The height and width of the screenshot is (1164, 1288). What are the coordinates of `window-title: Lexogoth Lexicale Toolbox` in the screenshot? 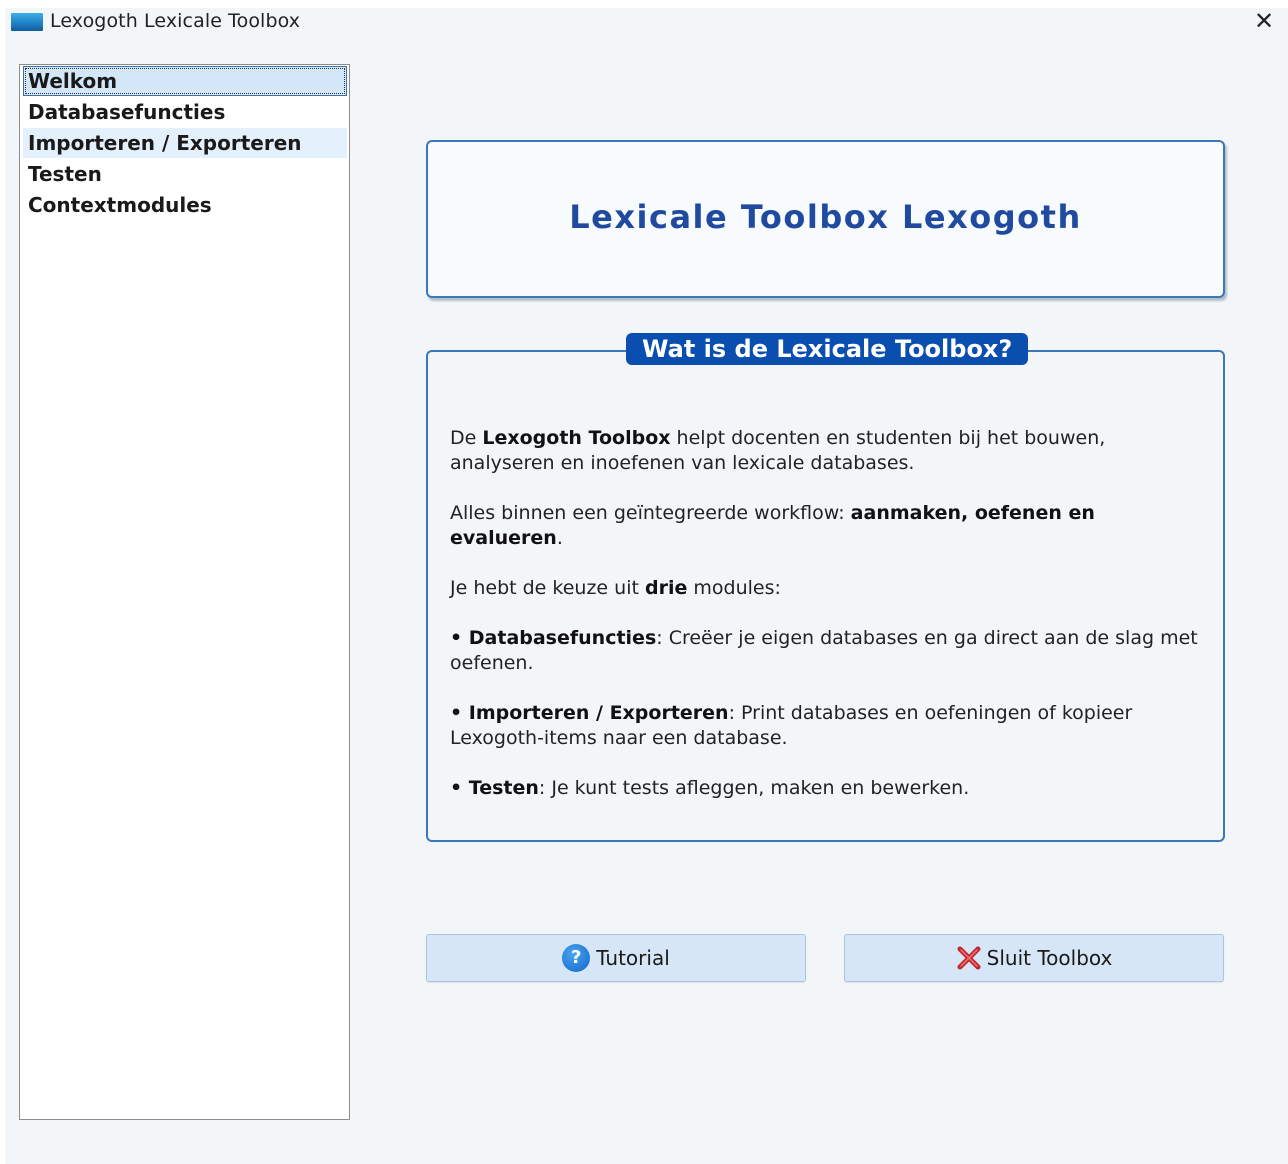 It's located at (175, 21).